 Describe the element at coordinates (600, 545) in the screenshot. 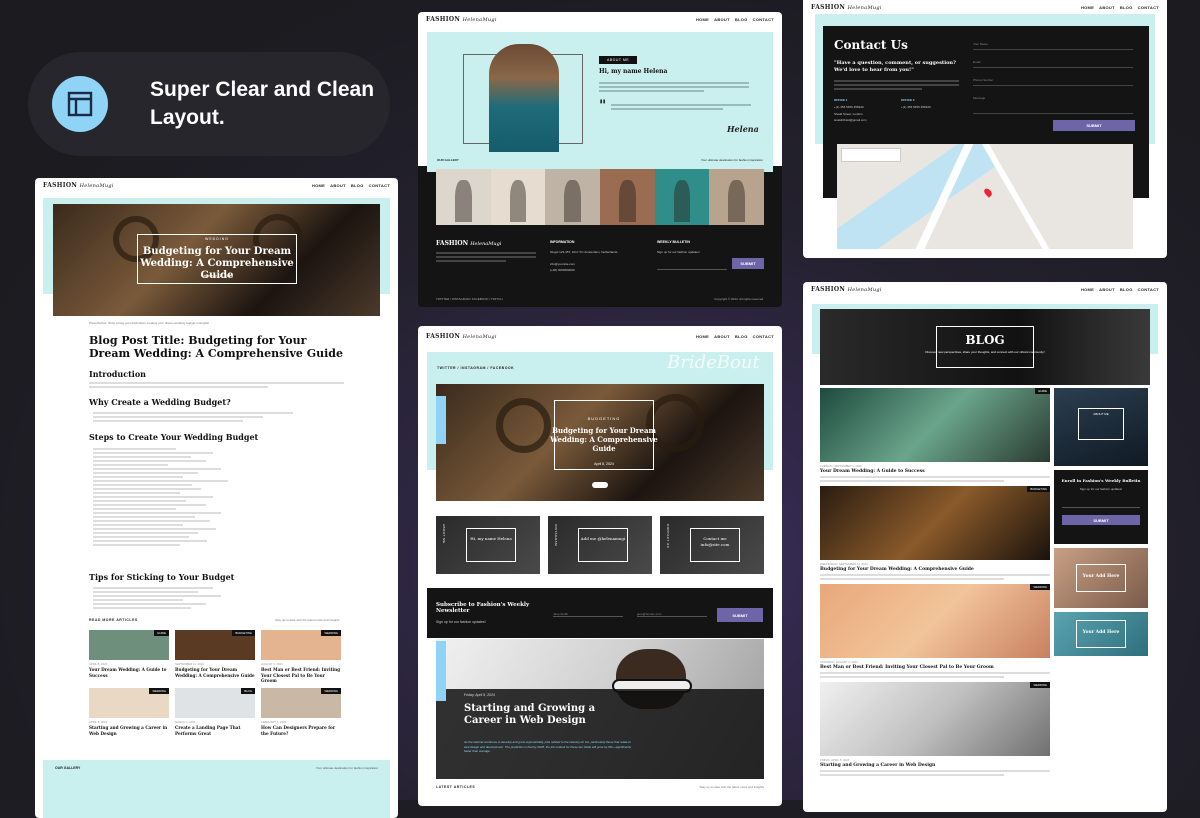

I see `tile: INSTAGRAM Add me @helenamugi` at that location.